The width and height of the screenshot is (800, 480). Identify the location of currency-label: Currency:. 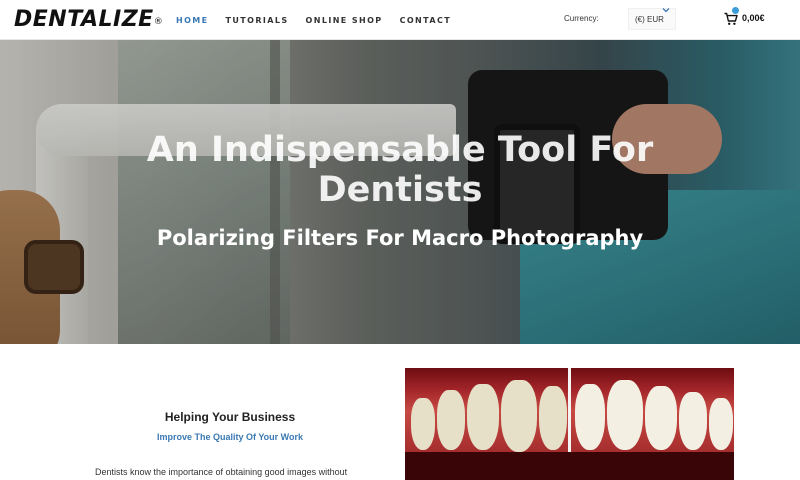
(581, 18).